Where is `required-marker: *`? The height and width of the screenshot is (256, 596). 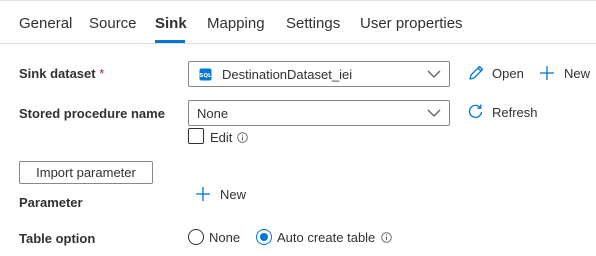
required-marker: * is located at coordinates (102, 73).